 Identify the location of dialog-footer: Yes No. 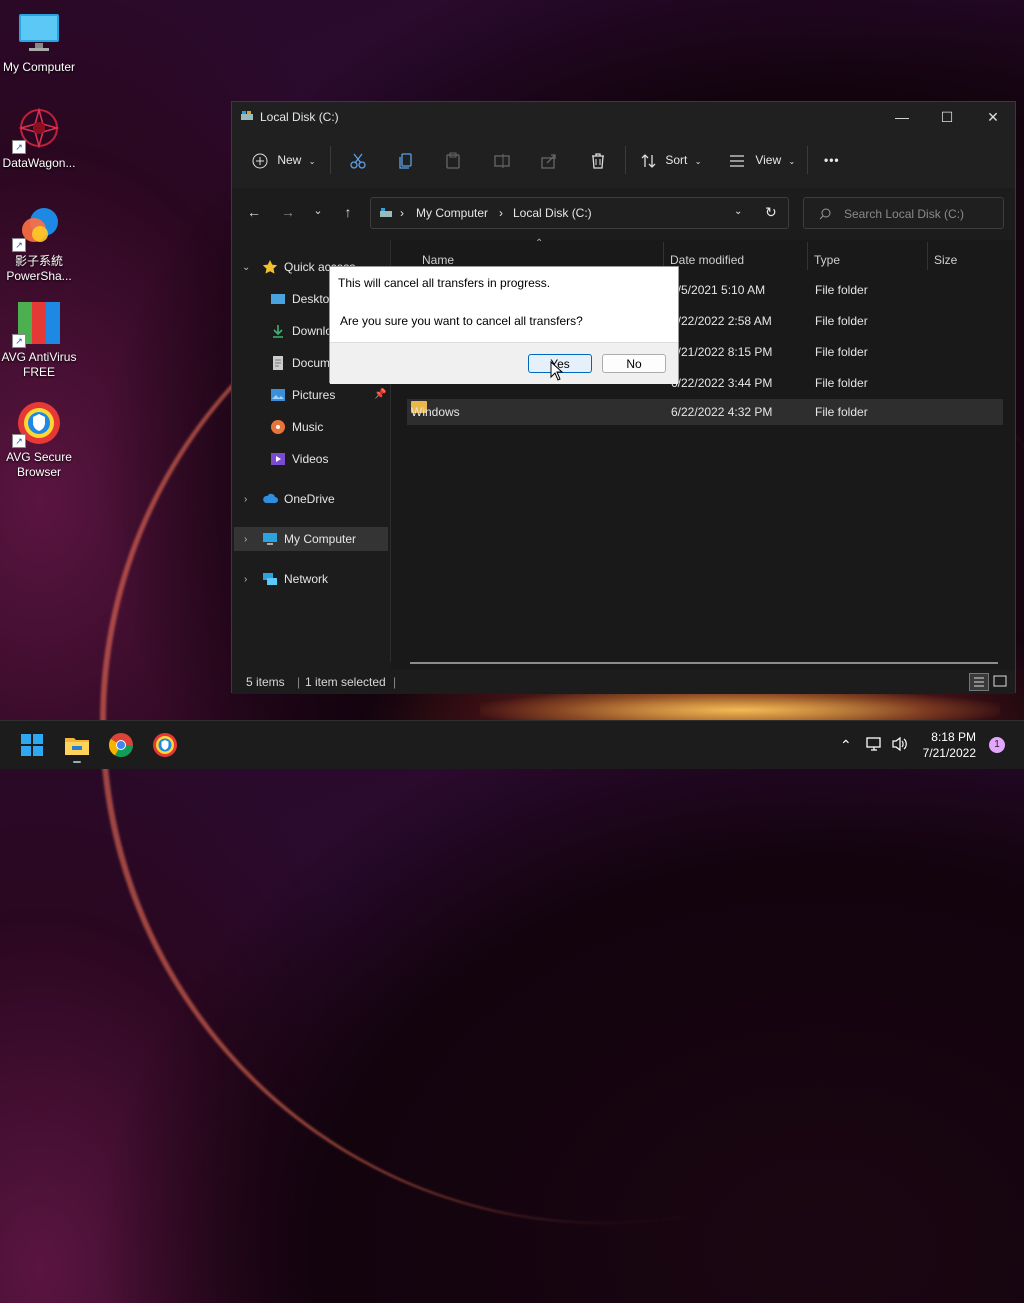
(504, 363).